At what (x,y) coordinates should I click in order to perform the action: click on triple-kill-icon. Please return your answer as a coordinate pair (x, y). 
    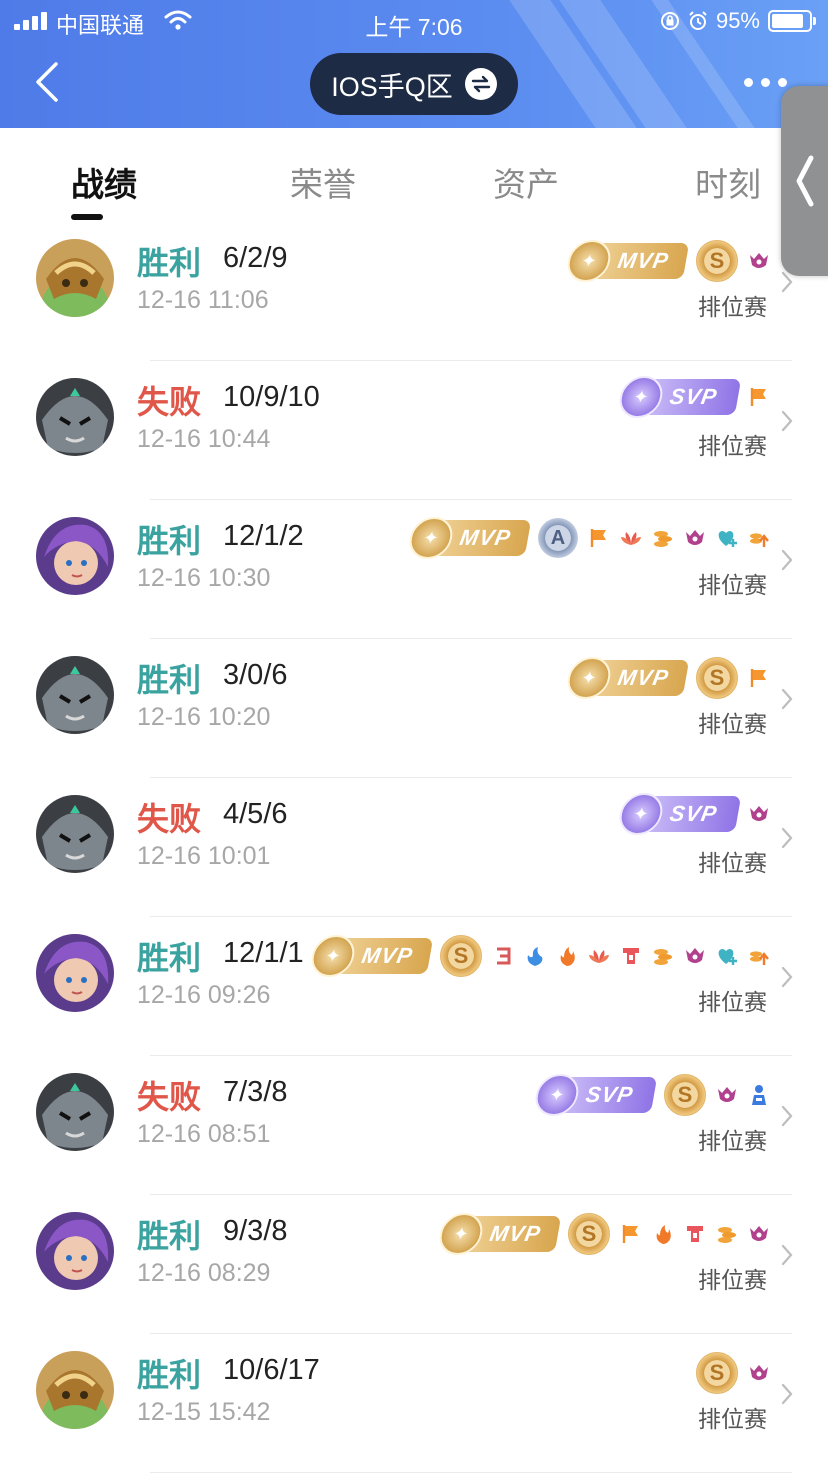
    Looking at the image, I should click on (503, 956).